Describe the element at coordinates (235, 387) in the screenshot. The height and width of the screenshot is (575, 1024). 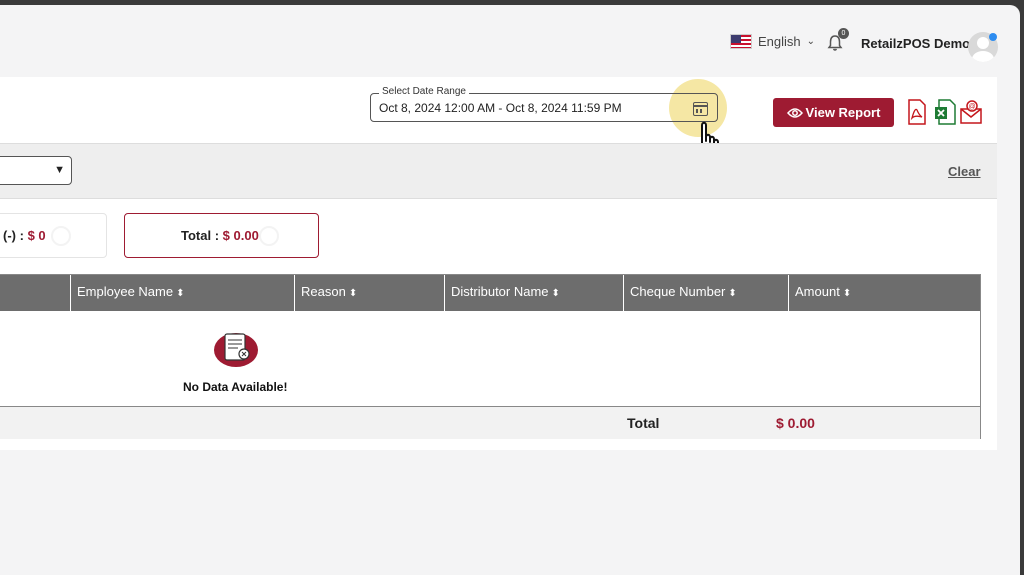
I see `empty-state-message: No Data Available!` at that location.